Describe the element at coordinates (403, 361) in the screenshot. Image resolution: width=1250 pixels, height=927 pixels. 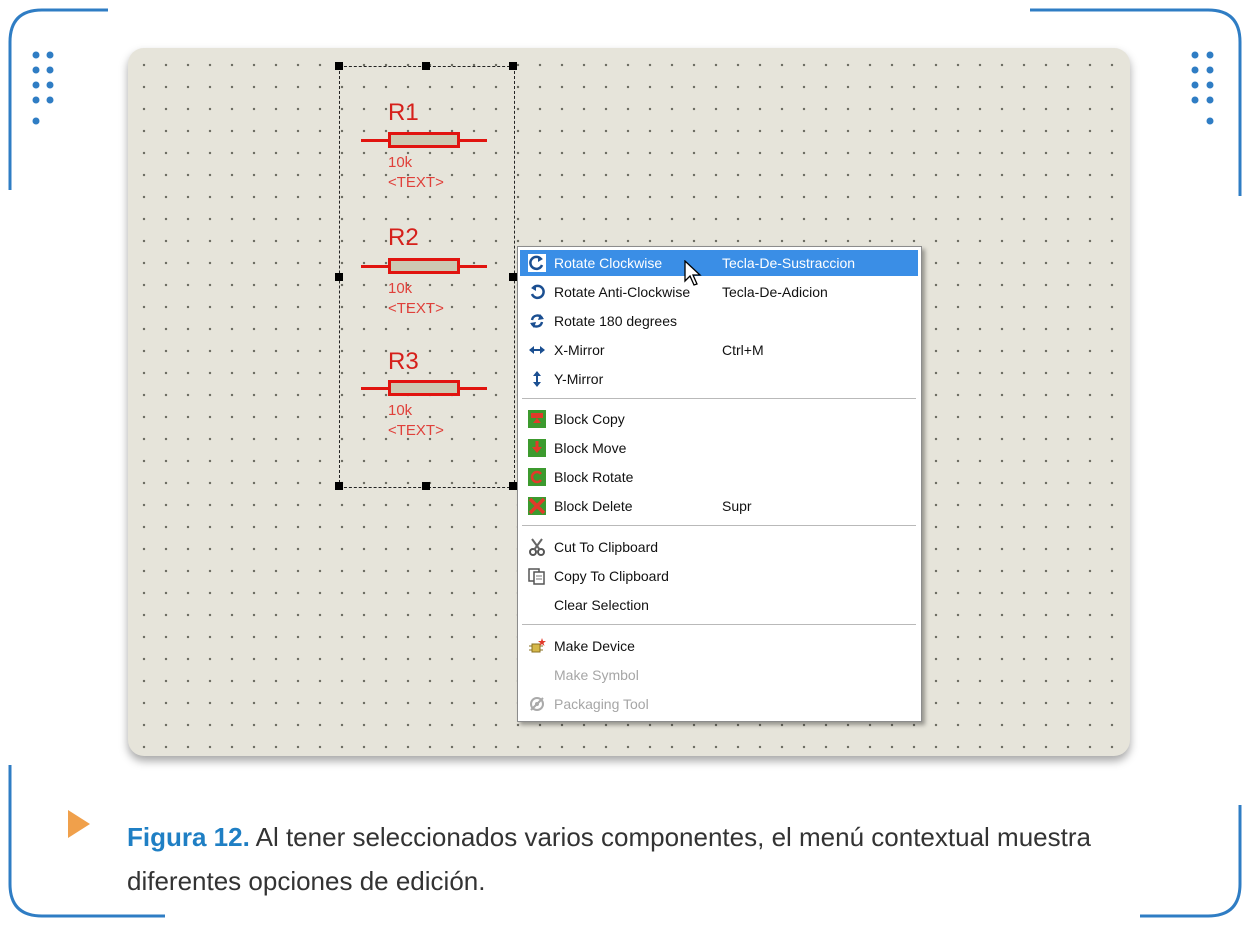
I see `component-name: R3` at that location.